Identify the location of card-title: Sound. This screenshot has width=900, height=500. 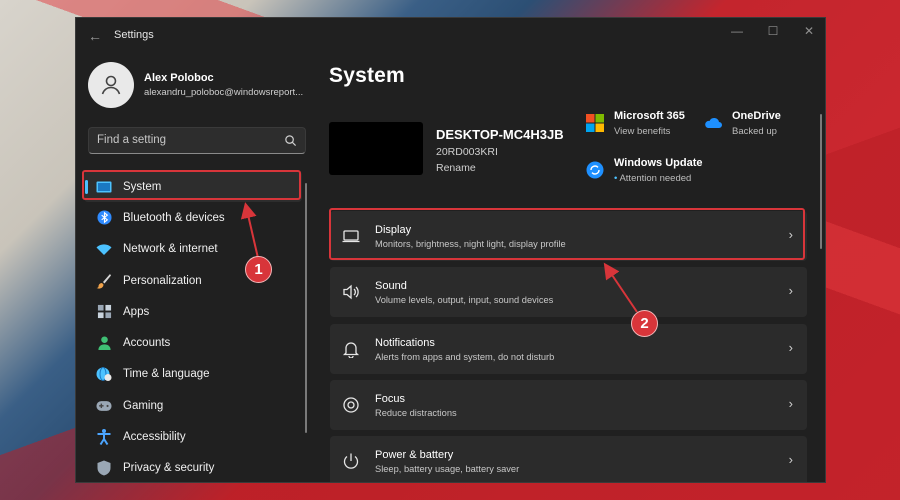
(391, 286).